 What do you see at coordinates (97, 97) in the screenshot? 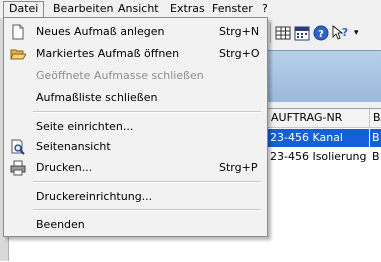
I see `menu-item-label: Aufmaßliste schließen` at bounding box center [97, 97].